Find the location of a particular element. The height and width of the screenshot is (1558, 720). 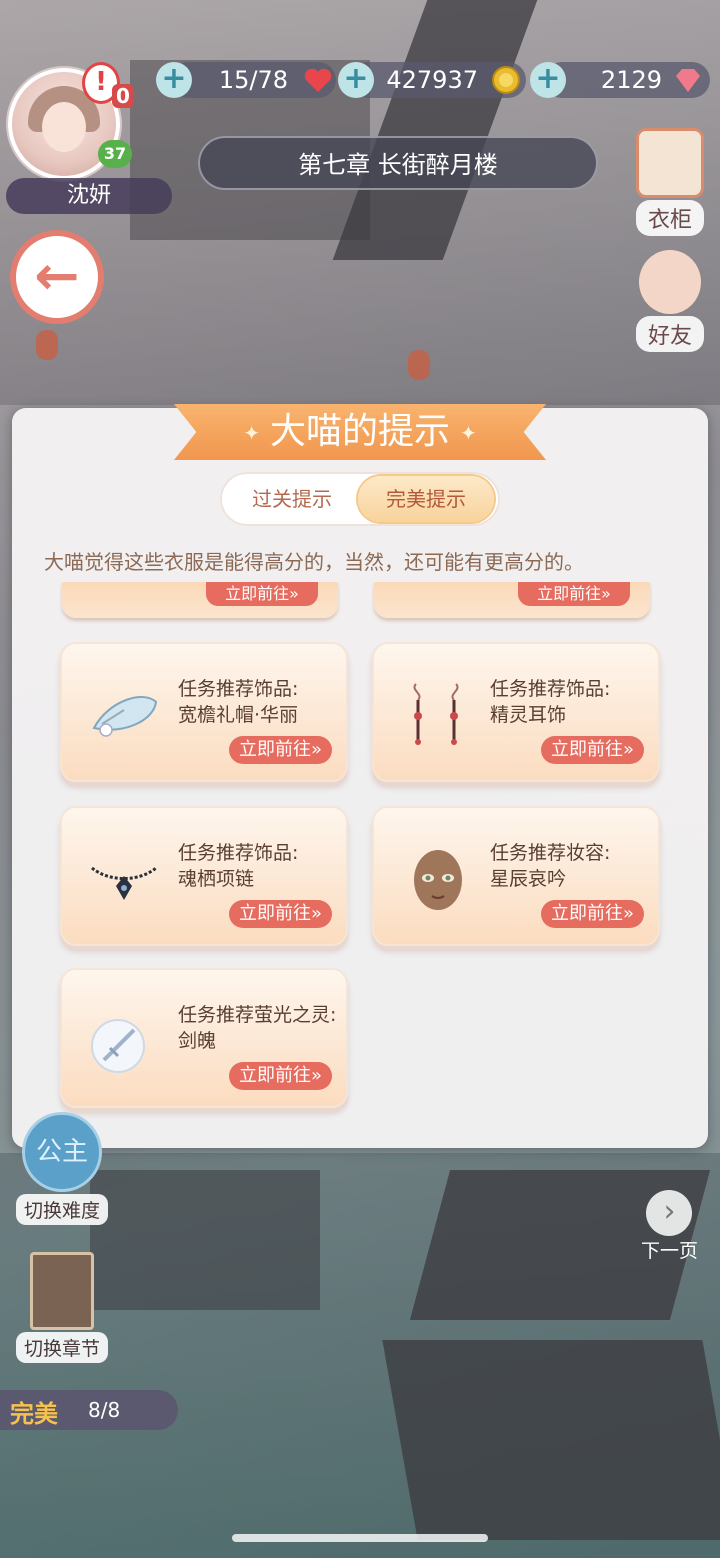

heart-icon is located at coordinates (318, 80).